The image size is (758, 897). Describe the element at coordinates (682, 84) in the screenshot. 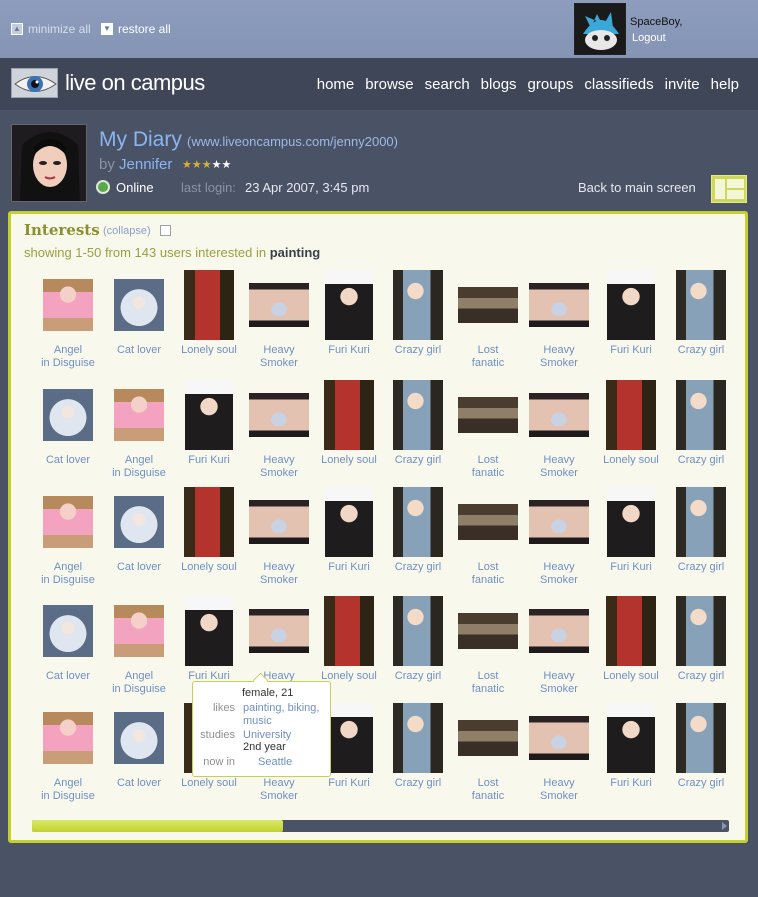

I see `nav-invite: invite` at that location.